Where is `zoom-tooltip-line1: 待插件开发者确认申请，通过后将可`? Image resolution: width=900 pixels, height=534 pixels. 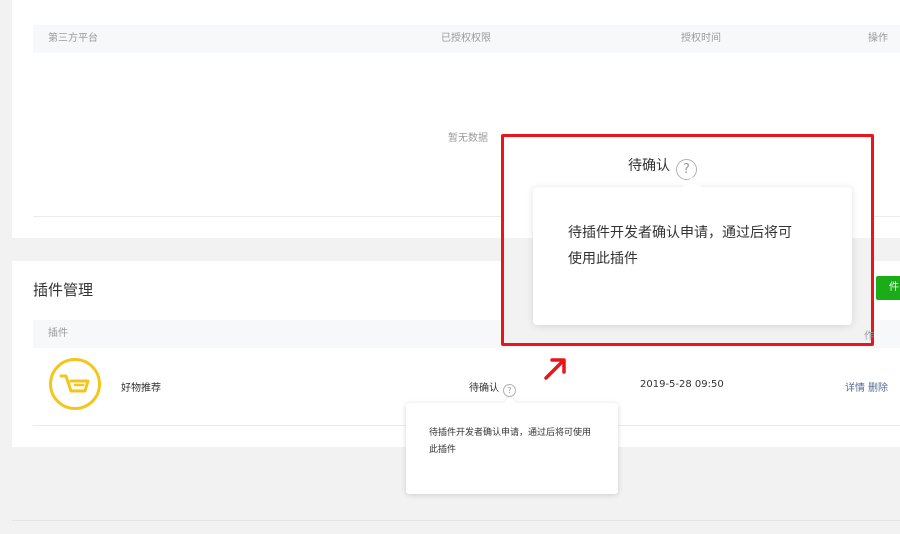
zoom-tooltip-line1: 待插件开发者确认申请，通过后将可 is located at coordinates (680, 233).